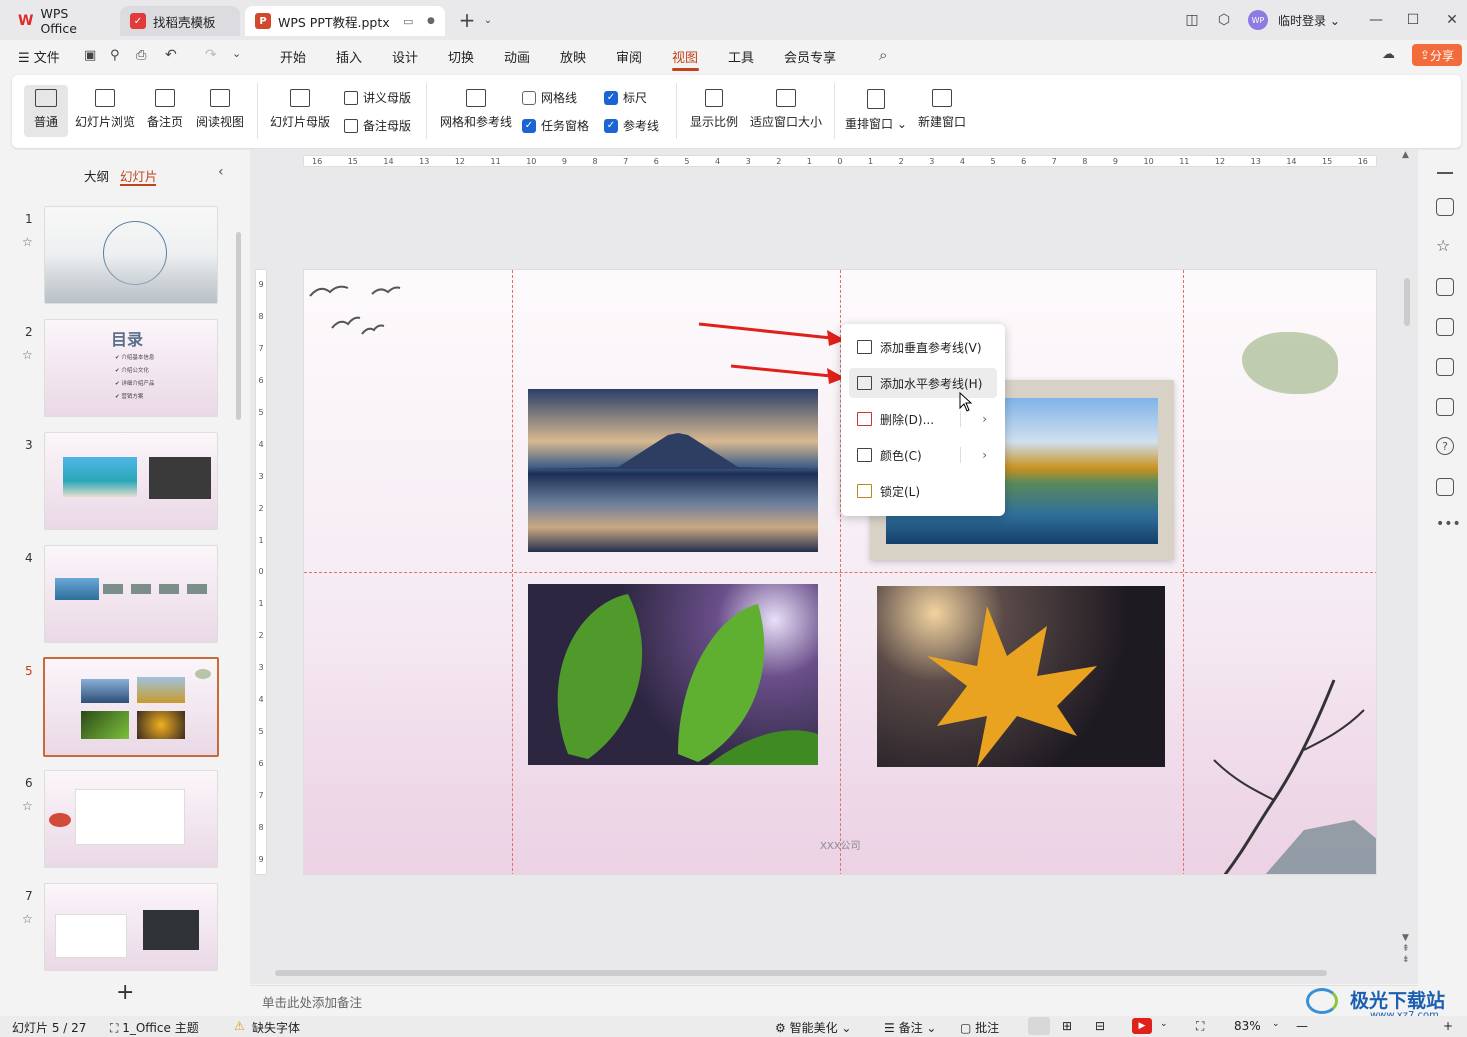  Describe the element at coordinates (555, 125) in the screenshot. I see `task-pane-checkbox: ✓ 任务窗格` at that location.